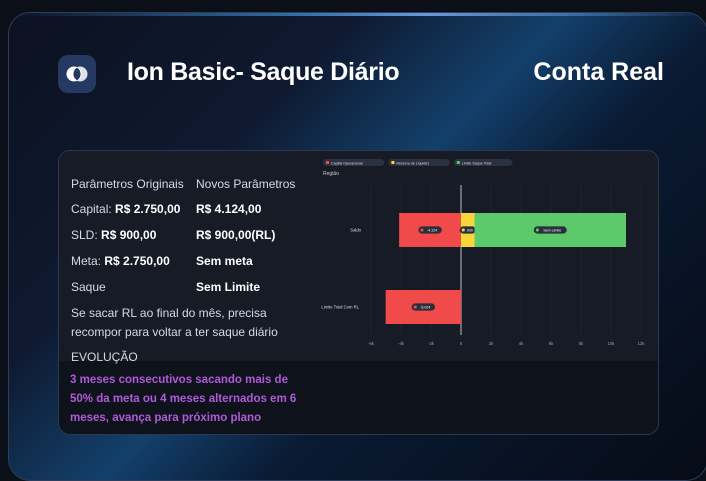 The width and height of the screenshot is (706, 481). I want to click on category-label: Limite Total Com RL, so click(340, 307).